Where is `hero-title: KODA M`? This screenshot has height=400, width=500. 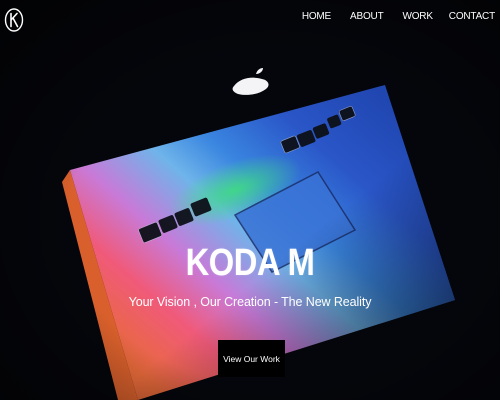
hero-title: KODA M is located at coordinates (250, 263).